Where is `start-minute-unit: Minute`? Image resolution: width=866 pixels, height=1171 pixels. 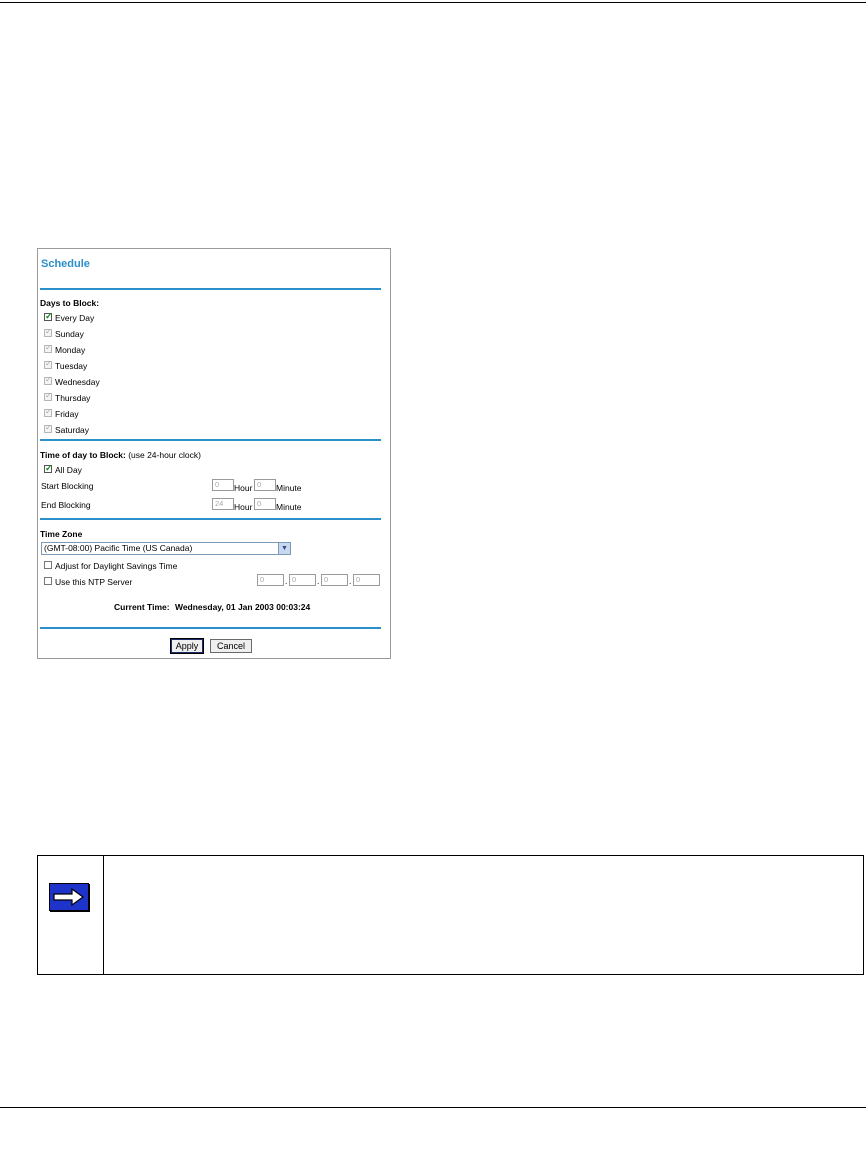 start-minute-unit: Minute is located at coordinates (289, 488).